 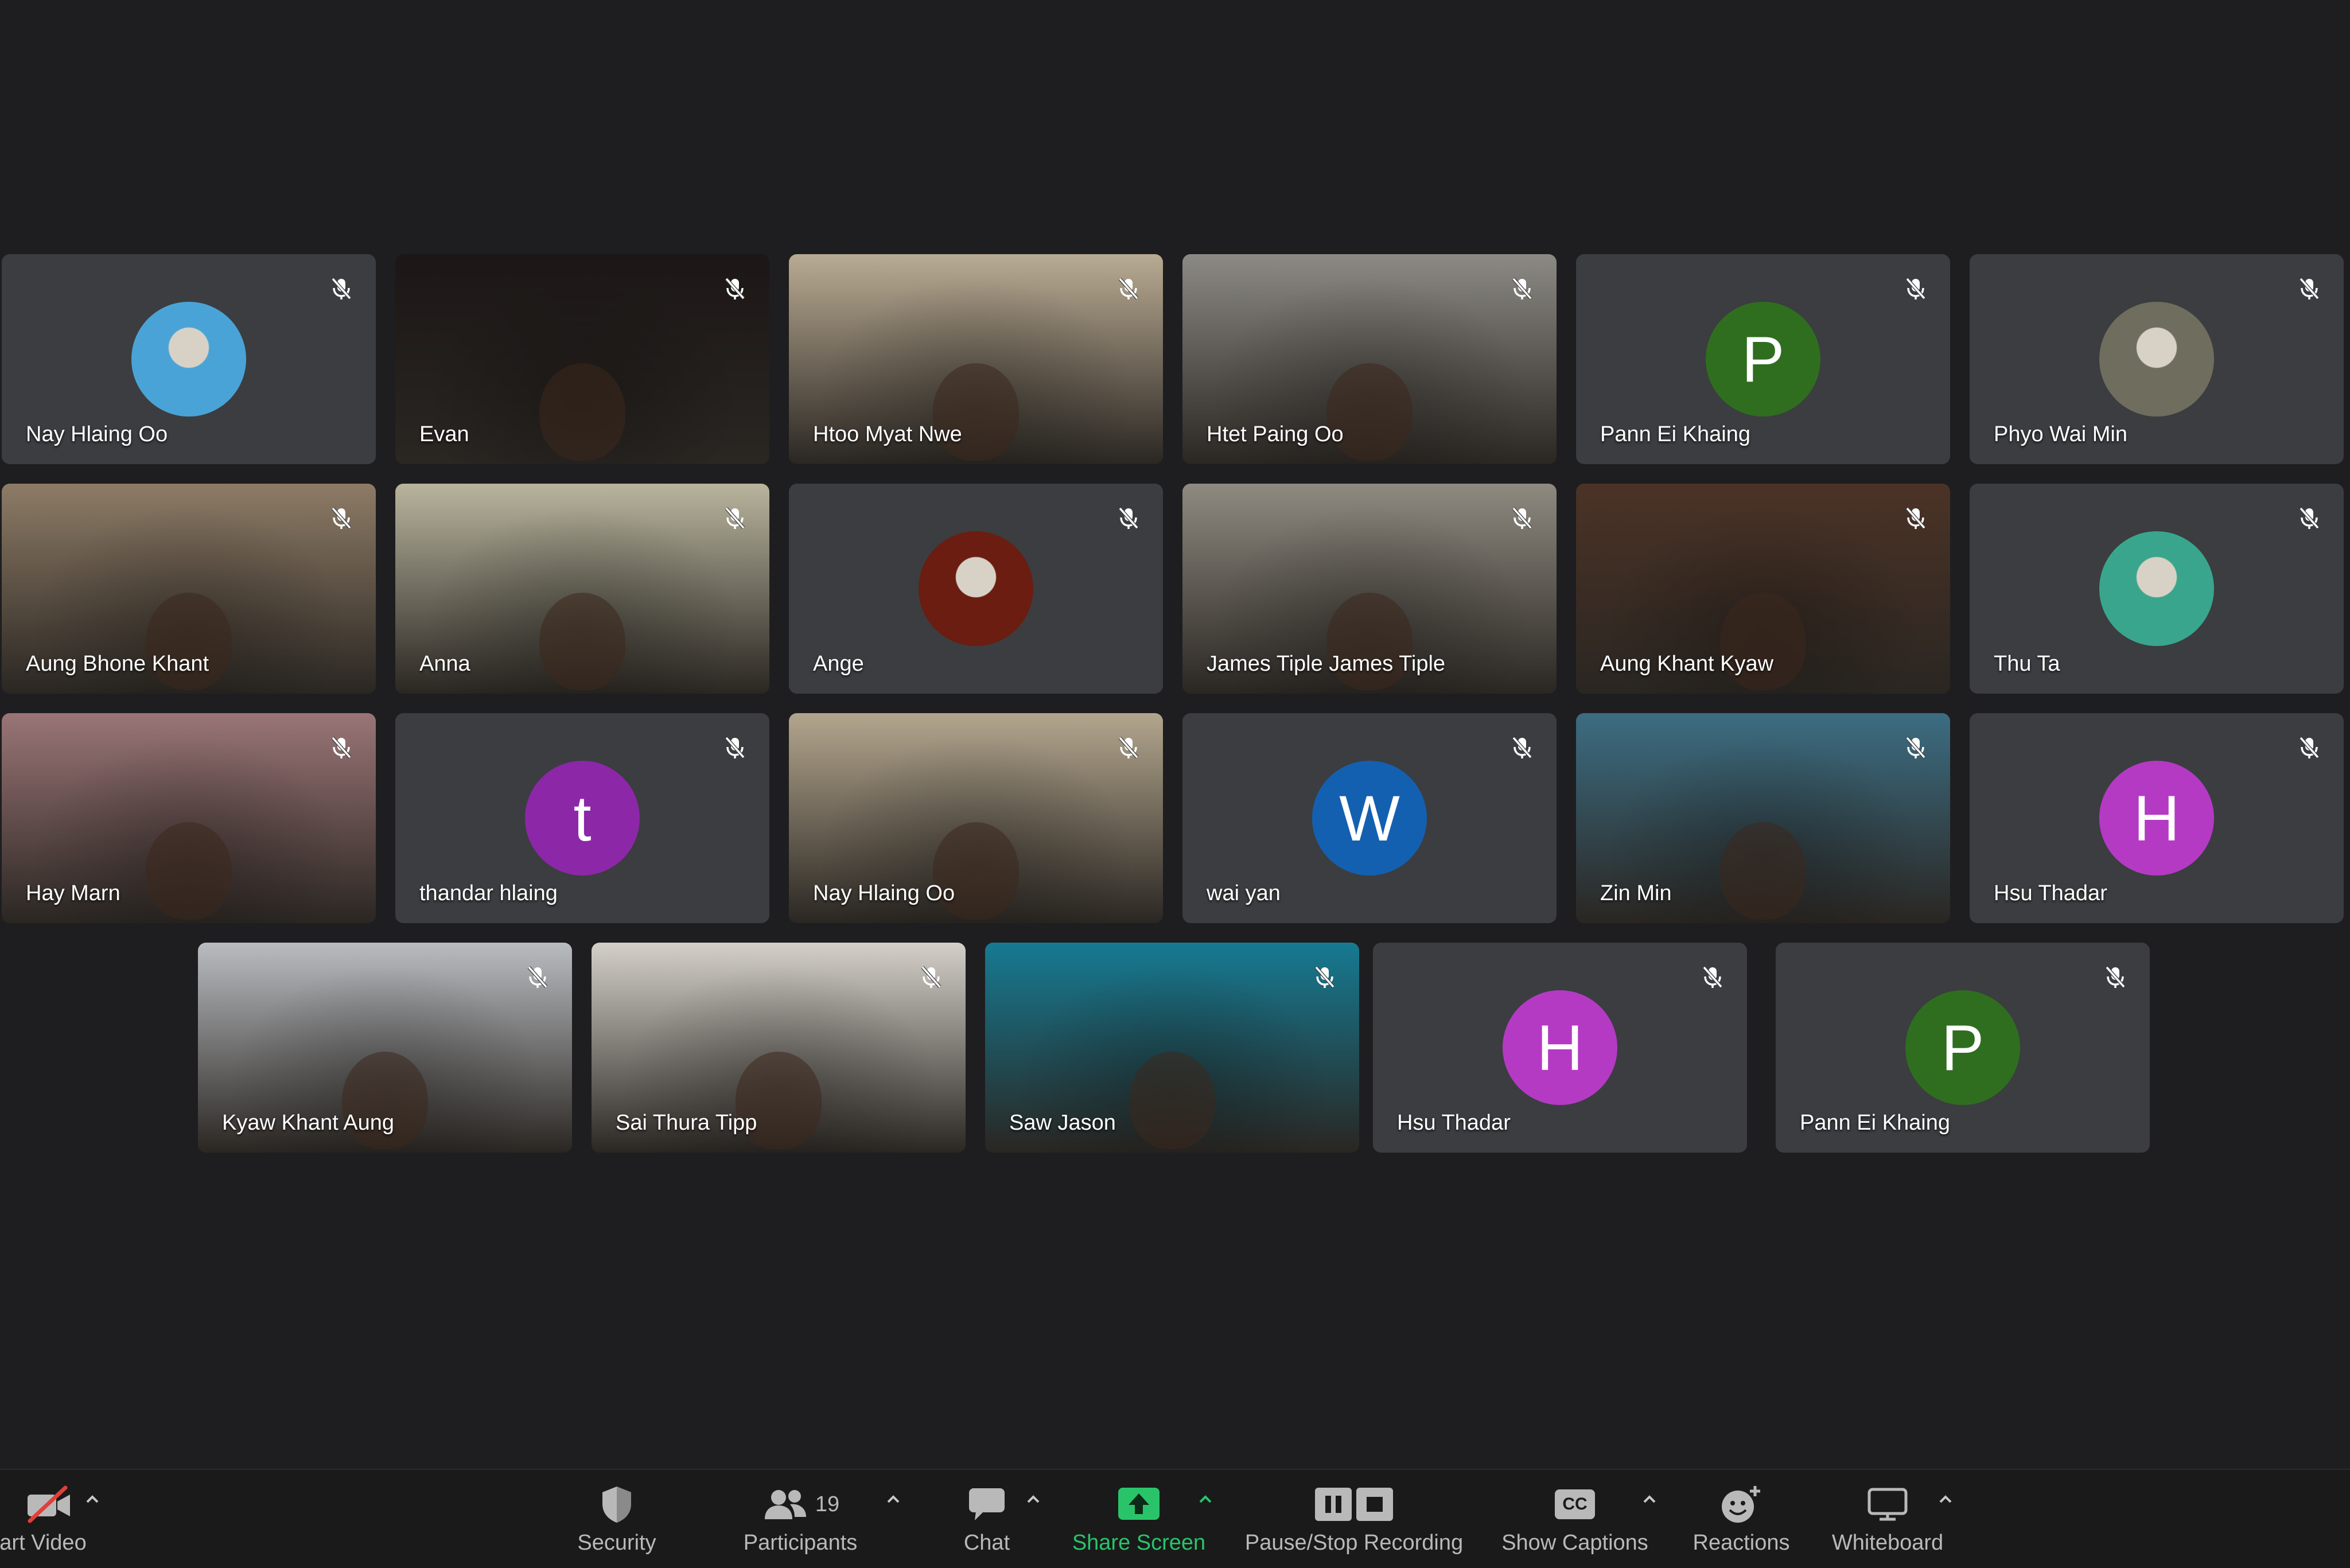 What do you see at coordinates (976, 359) in the screenshot?
I see `participant-tile: Htoo Myat Nwe` at bounding box center [976, 359].